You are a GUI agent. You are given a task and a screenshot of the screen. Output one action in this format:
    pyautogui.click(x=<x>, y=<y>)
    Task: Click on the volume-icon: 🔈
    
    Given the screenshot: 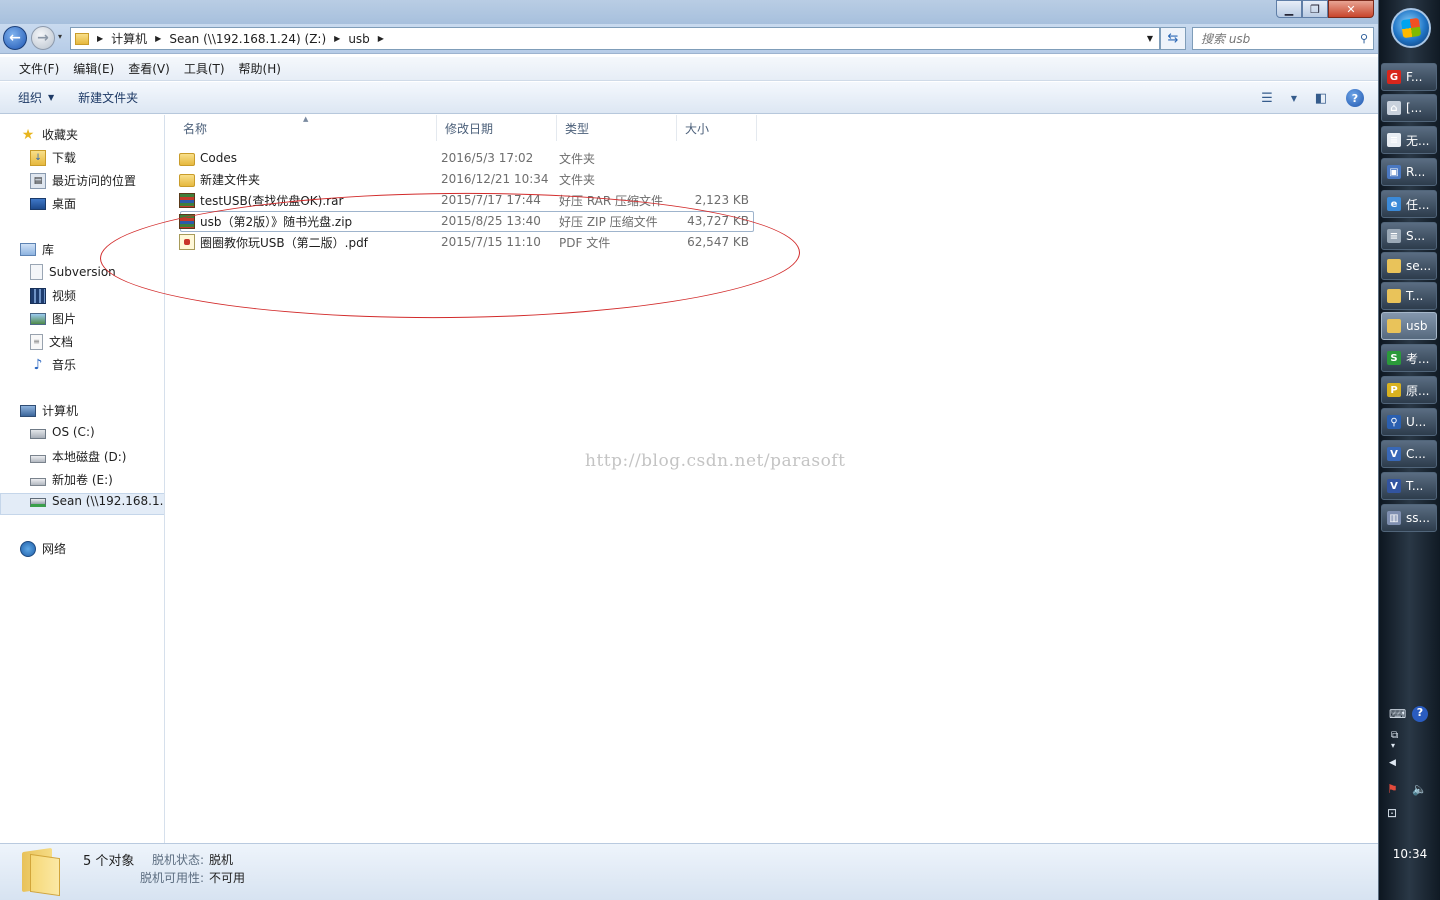 What is the action you would take?
    pyautogui.click(x=1419, y=789)
    